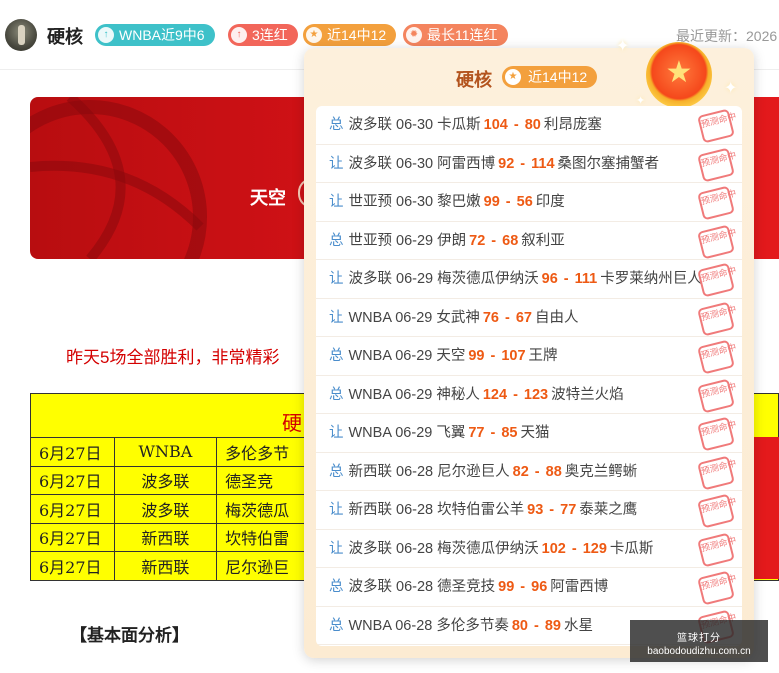  What do you see at coordinates (679, 75) in the screenshot?
I see `medal-icon` at bounding box center [679, 75].